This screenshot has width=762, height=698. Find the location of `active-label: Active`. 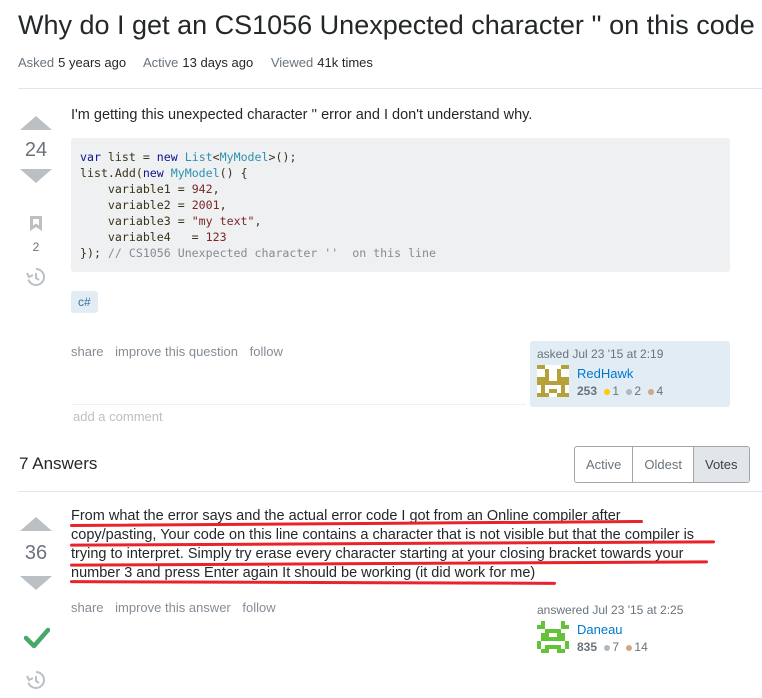

active-label: Active is located at coordinates (160, 62).